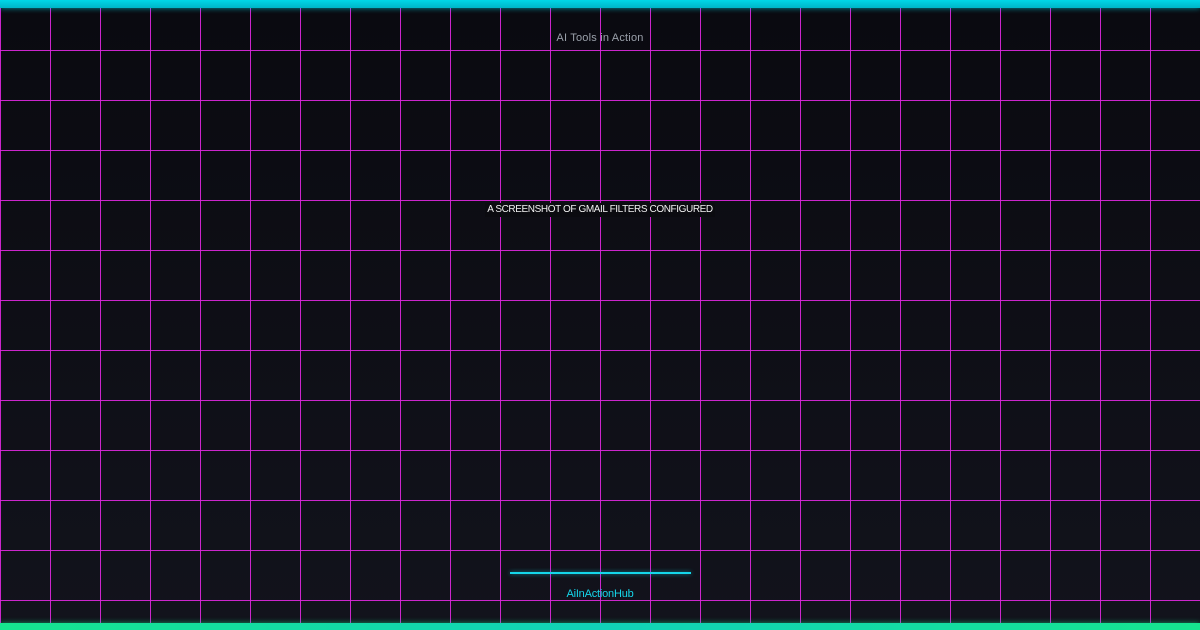  What do you see at coordinates (600, 38) in the screenshot?
I see `brand-title: AI Tools in Action` at bounding box center [600, 38].